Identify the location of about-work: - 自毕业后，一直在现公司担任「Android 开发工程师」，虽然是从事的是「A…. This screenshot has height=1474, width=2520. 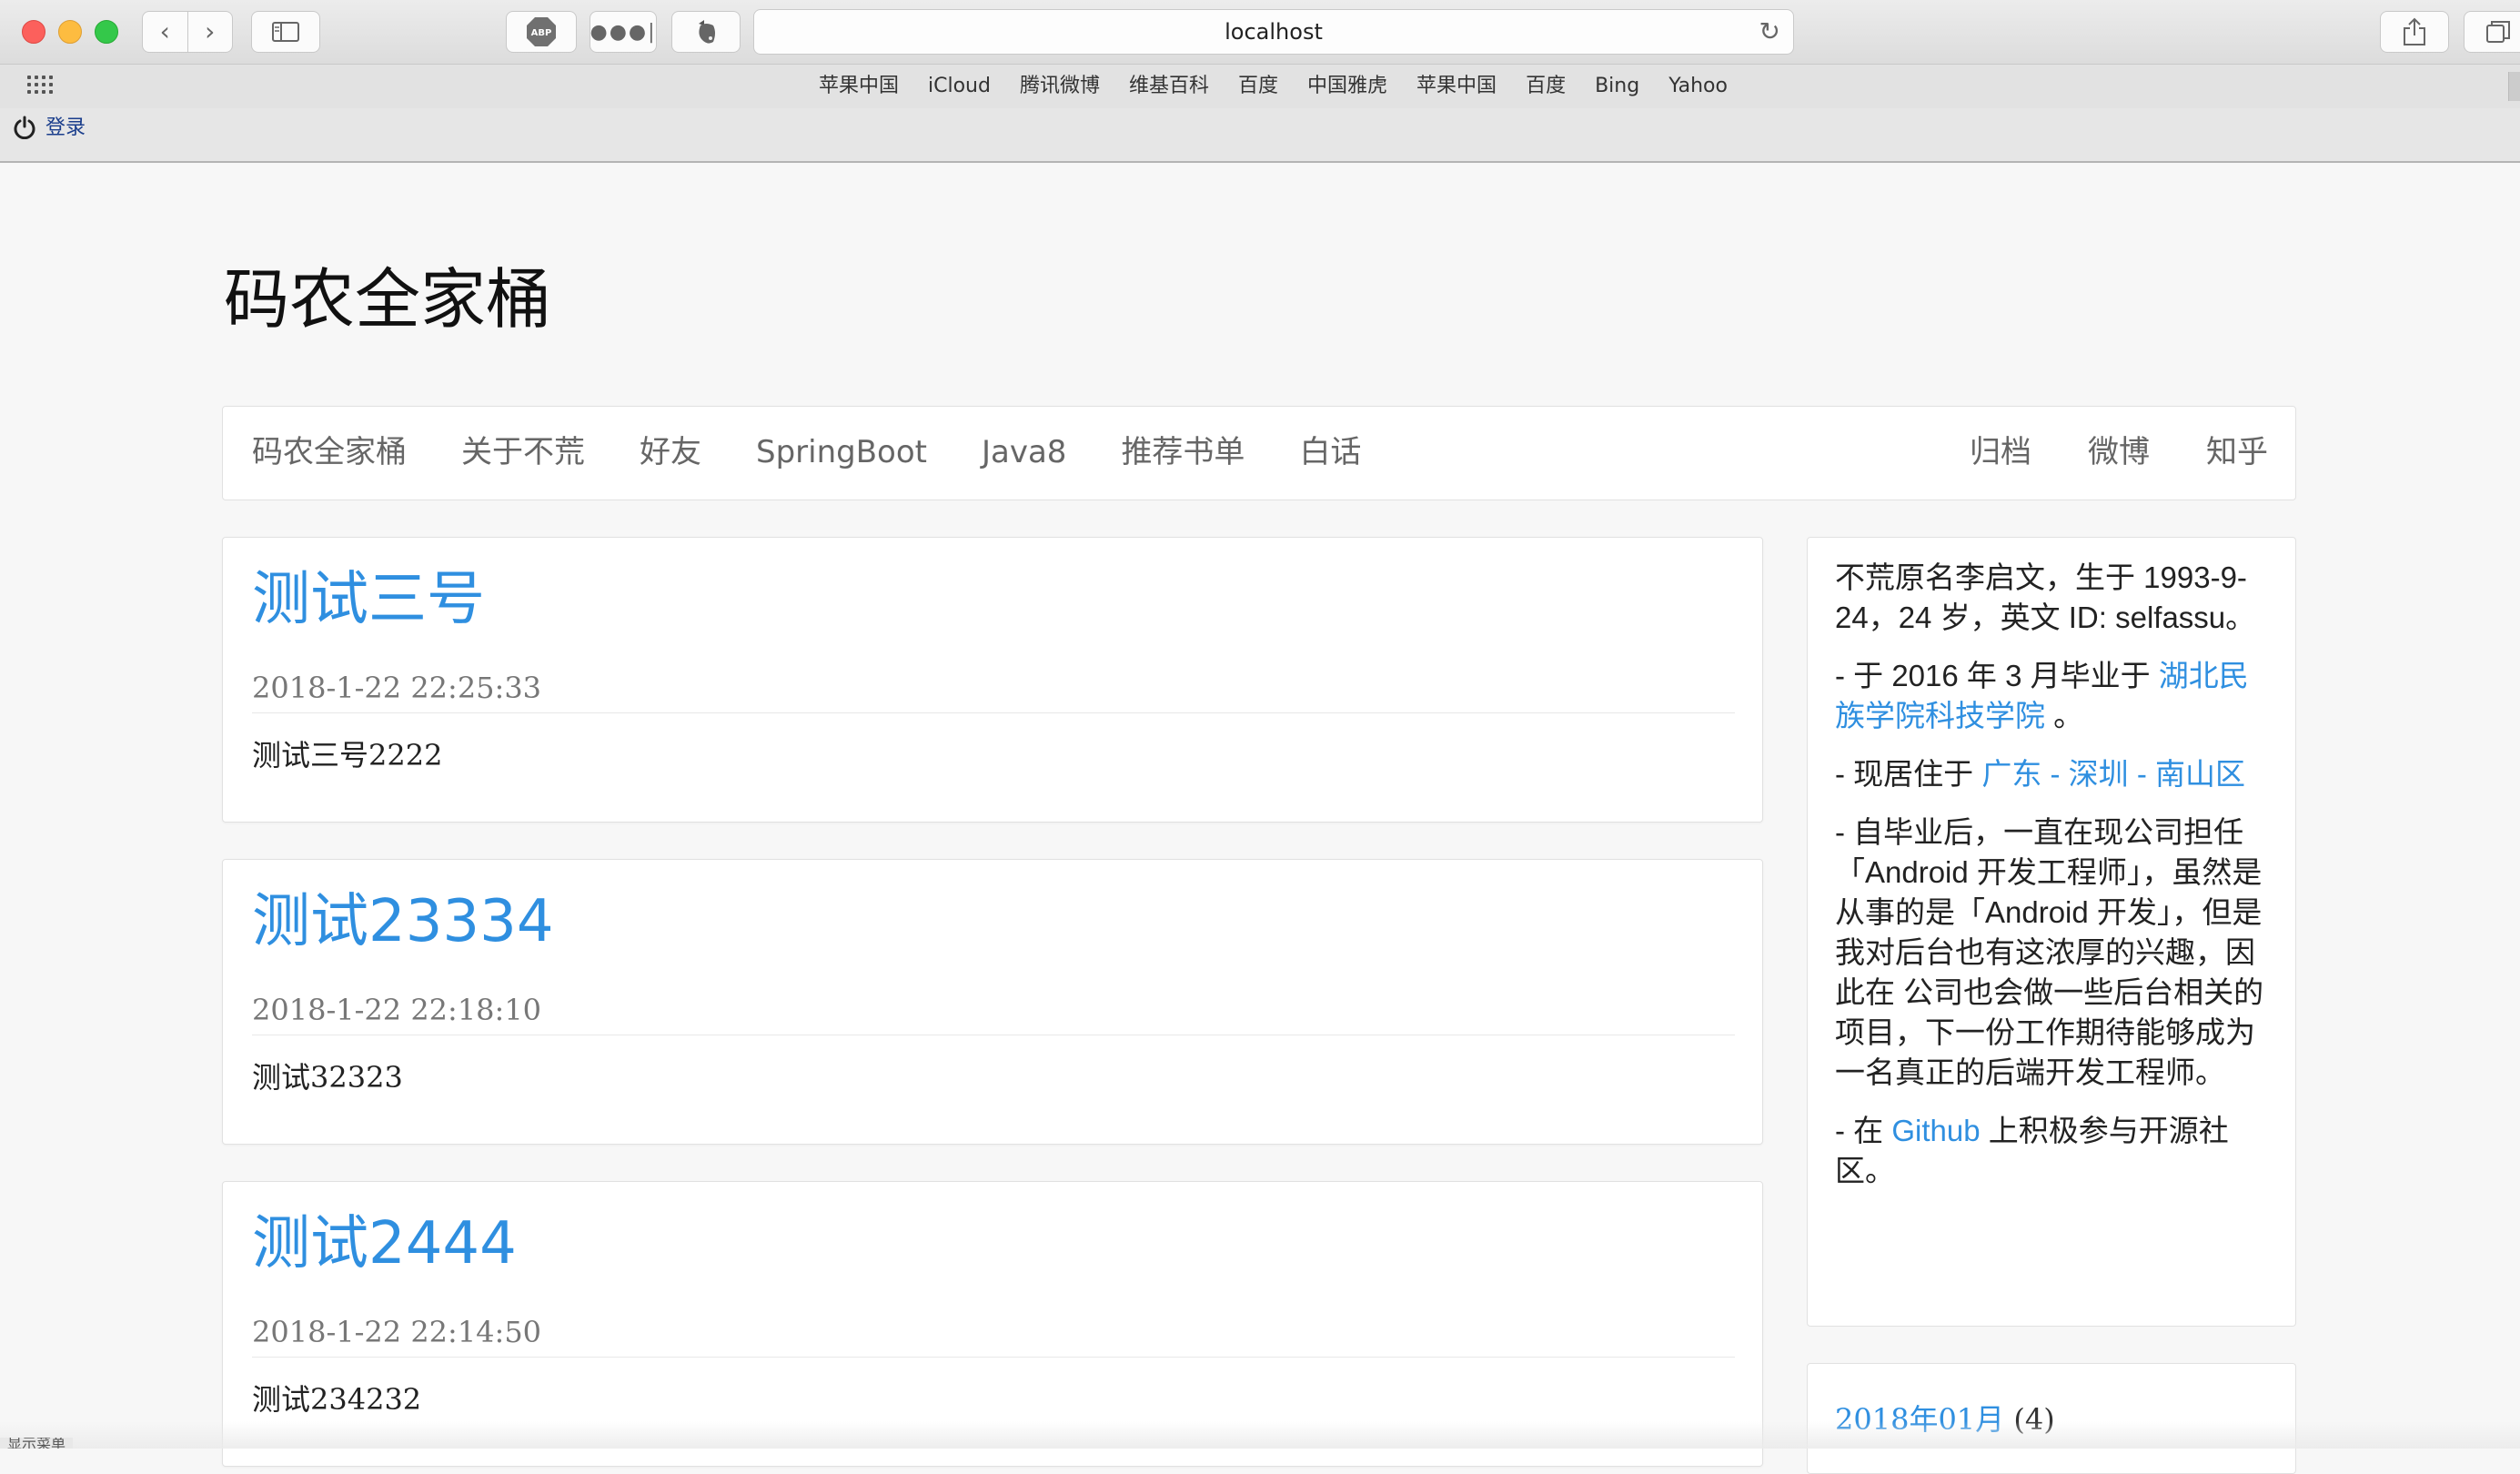
(2050, 952).